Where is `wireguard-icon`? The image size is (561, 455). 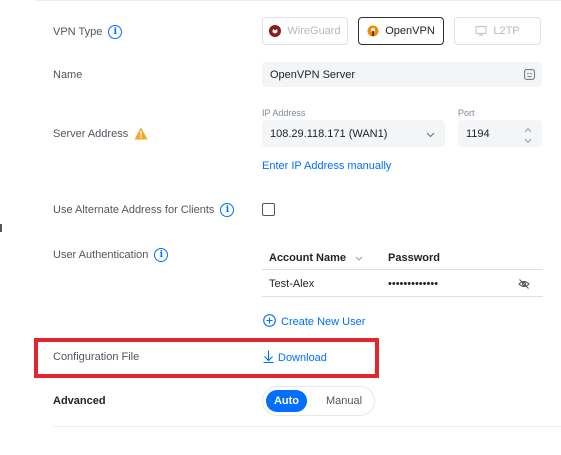 wireguard-icon is located at coordinates (275, 31).